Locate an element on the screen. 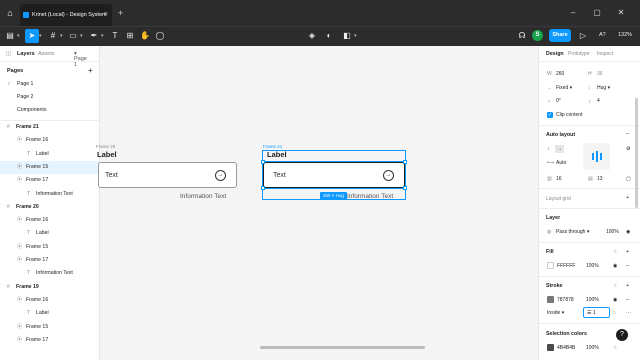 Image resolution: width=640 pixels, height=360 pixels. add-fill-icon: + is located at coordinates (627, 252).